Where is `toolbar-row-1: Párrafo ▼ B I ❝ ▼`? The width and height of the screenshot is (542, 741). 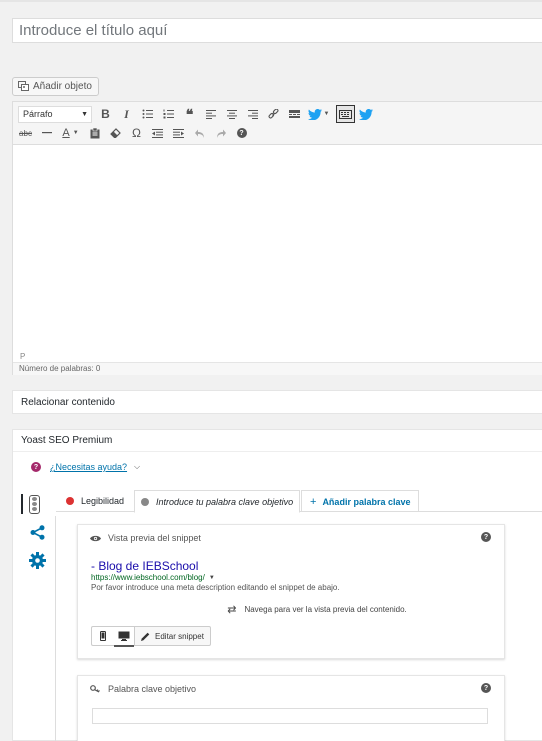 toolbar-row-1: Párrafo ▼ B I ❝ ▼ is located at coordinates (194, 114).